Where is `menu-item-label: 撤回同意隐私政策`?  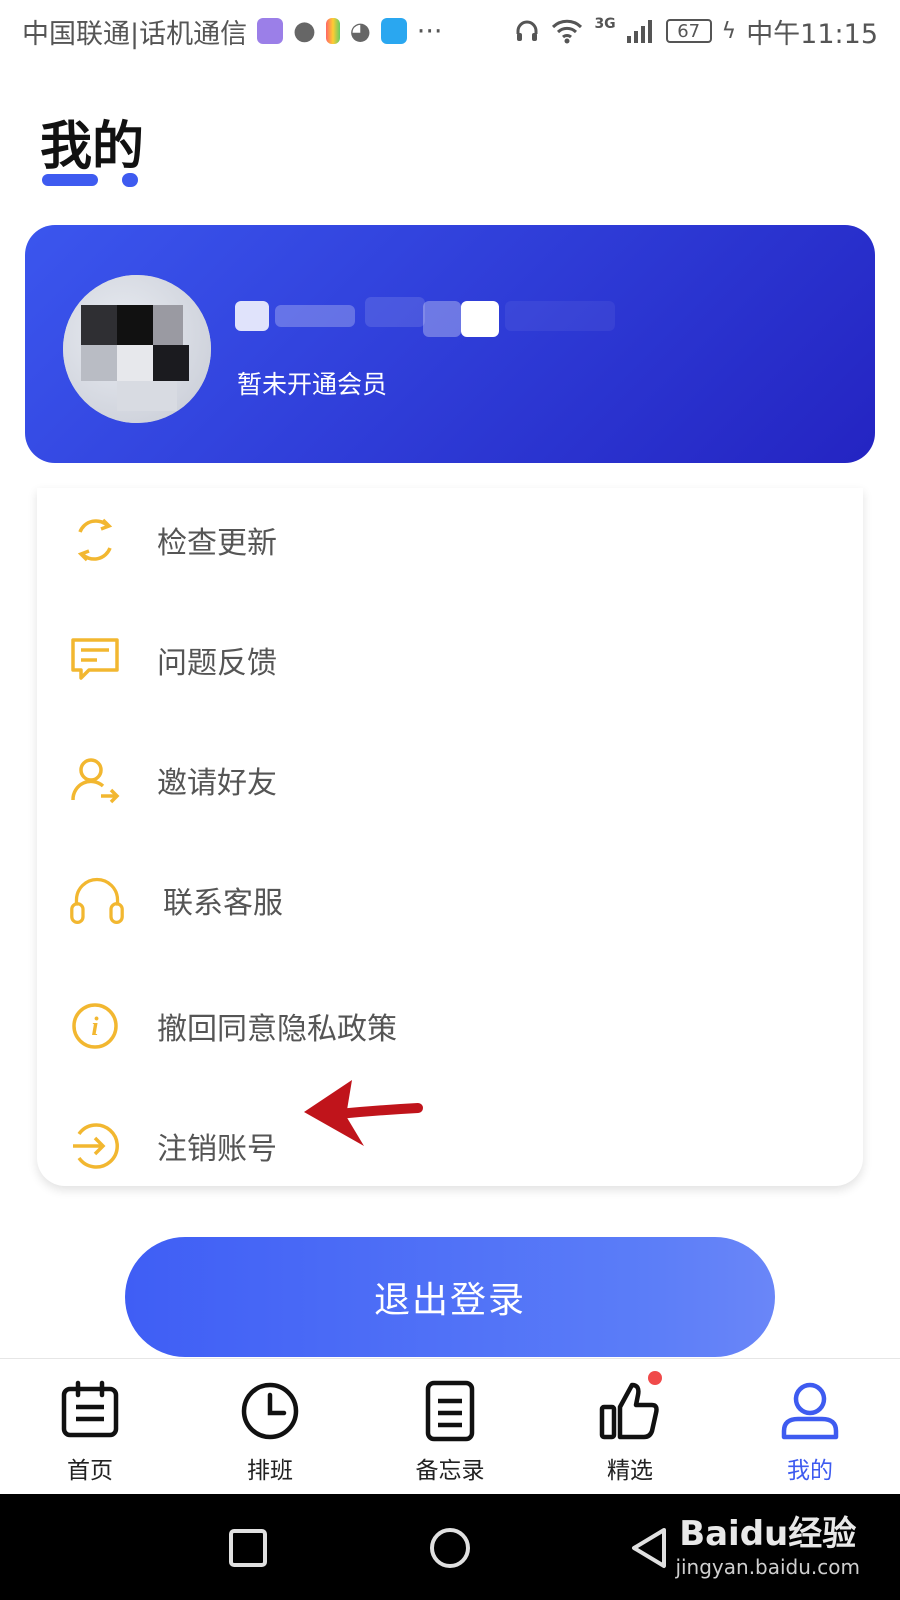 menu-item-label: 撤回同意隐私政策 is located at coordinates (277, 1029).